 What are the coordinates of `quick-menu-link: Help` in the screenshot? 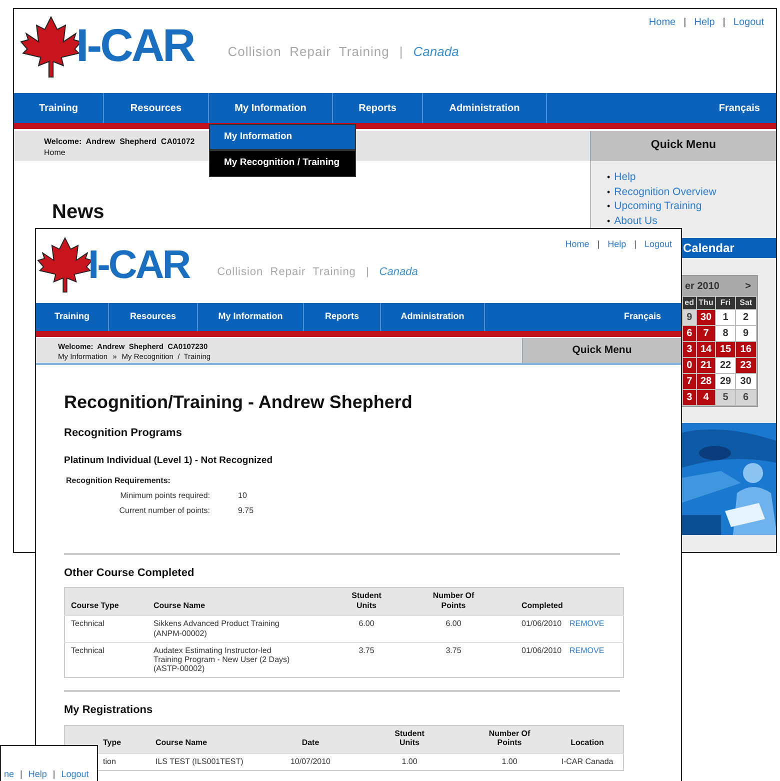 It's located at (625, 177).